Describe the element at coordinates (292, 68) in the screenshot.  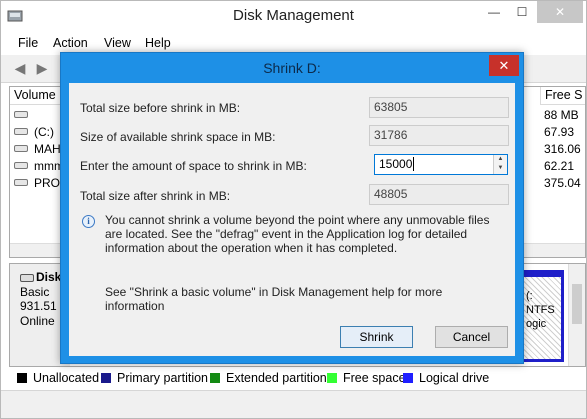
I see `dialog-title: Shrink D:` at that location.